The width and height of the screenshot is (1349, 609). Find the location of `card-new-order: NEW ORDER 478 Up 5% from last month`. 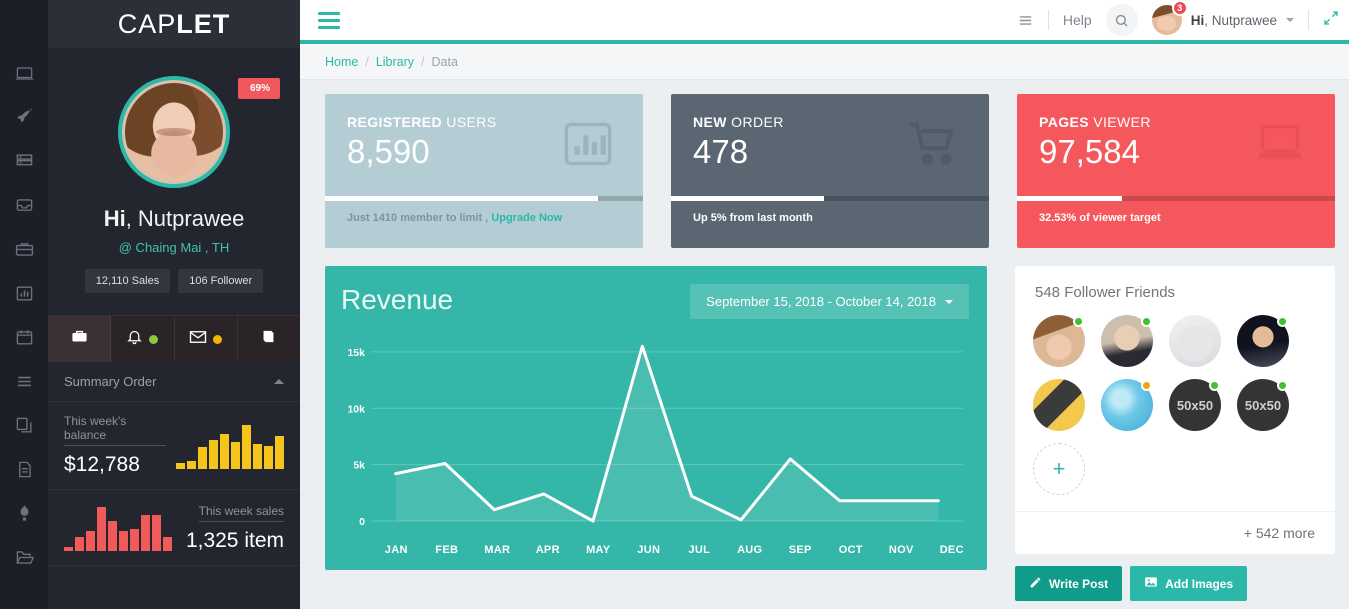

card-new-order: NEW ORDER 478 Up 5% from last month is located at coordinates (830, 171).